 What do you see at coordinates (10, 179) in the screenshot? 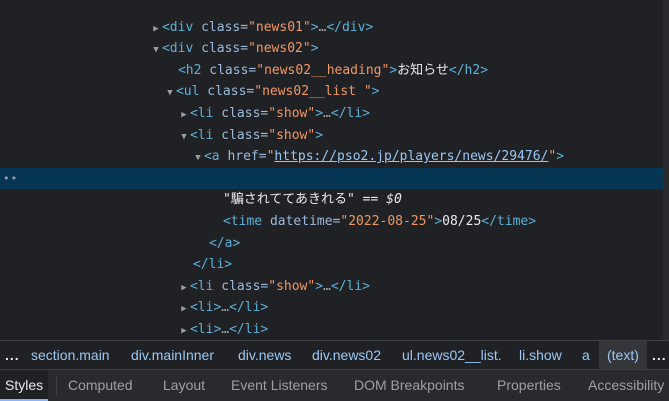
I see `row-menu-icon: ••` at bounding box center [10, 179].